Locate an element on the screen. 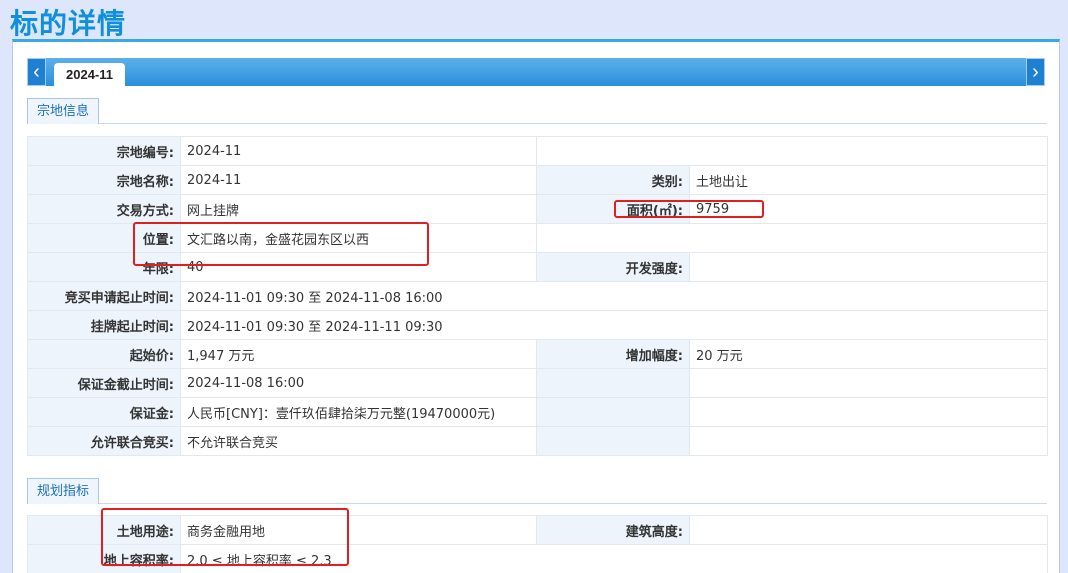 This screenshot has height=573, width=1068. land-use-label: 土地用途: is located at coordinates (104, 530).